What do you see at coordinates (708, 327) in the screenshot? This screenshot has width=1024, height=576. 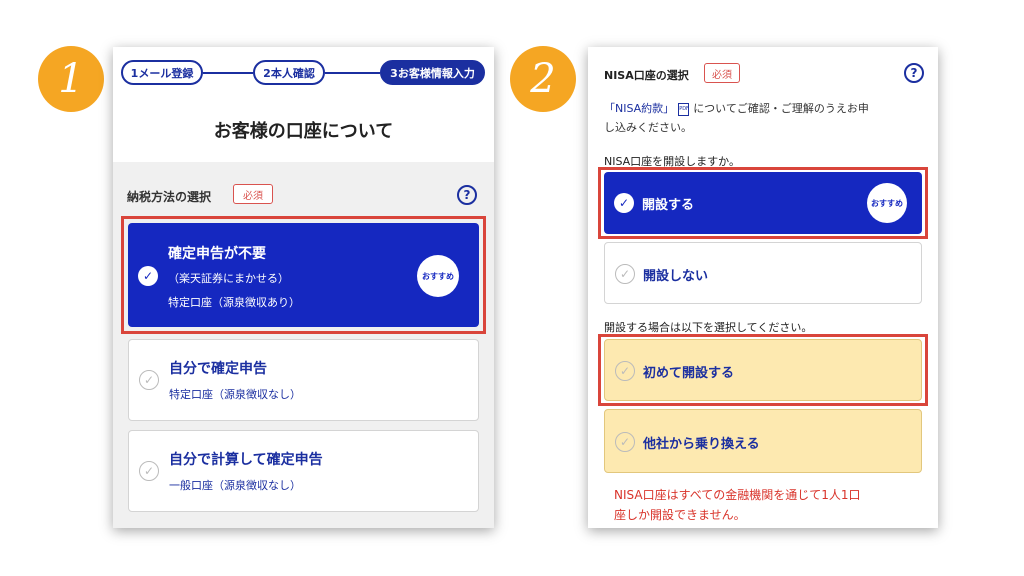 I see `sub-question-label: 開設する場合は以下を選択してください。` at bounding box center [708, 327].